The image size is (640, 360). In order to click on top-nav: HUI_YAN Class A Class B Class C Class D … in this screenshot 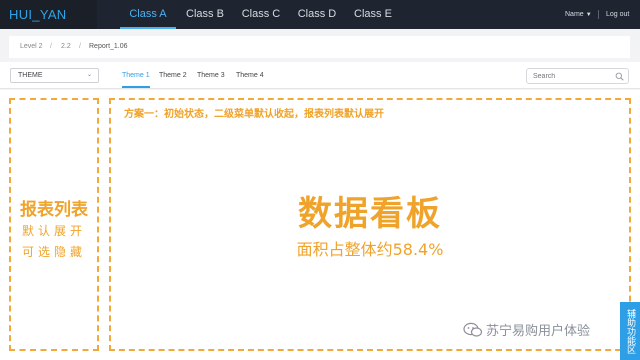, I will do `click(320, 14)`.